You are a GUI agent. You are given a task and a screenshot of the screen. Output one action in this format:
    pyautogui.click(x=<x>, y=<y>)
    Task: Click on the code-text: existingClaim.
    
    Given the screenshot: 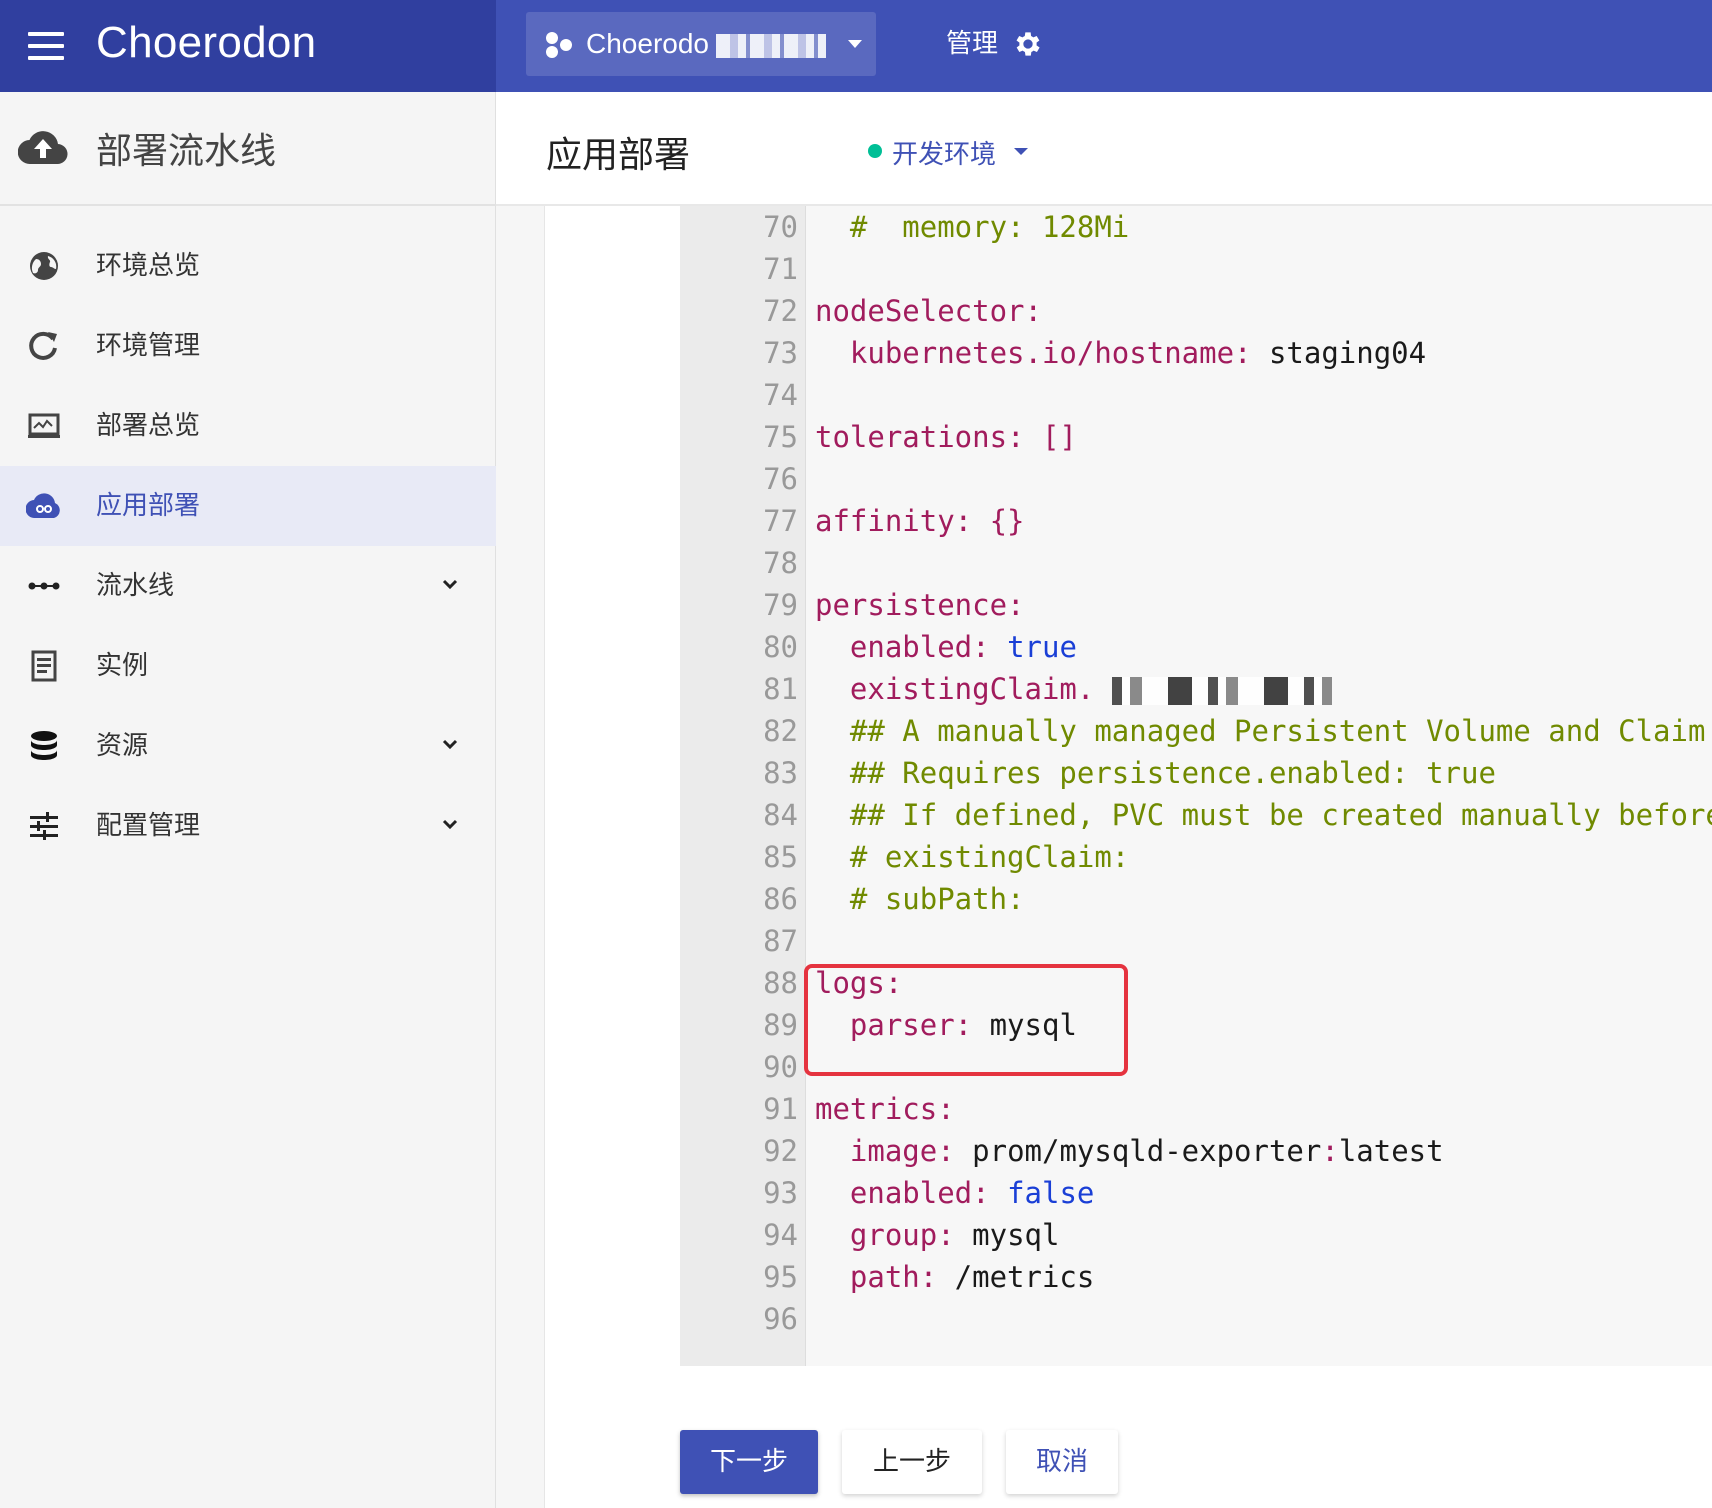 What is the action you would take?
    pyautogui.click(x=1073, y=689)
    